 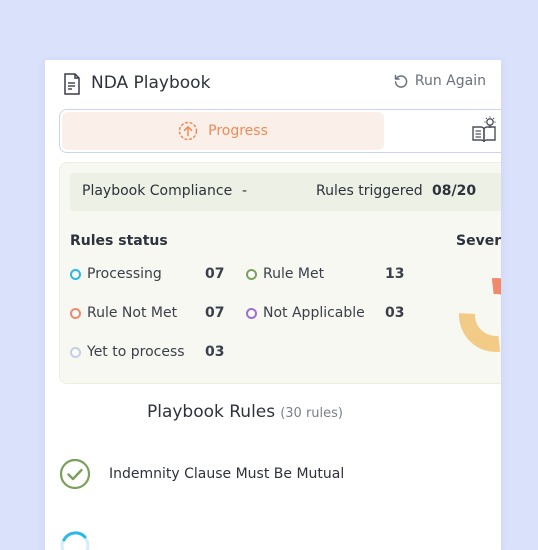 I want to click on compliance-label: Playbook Compliance, so click(x=157, y=191).